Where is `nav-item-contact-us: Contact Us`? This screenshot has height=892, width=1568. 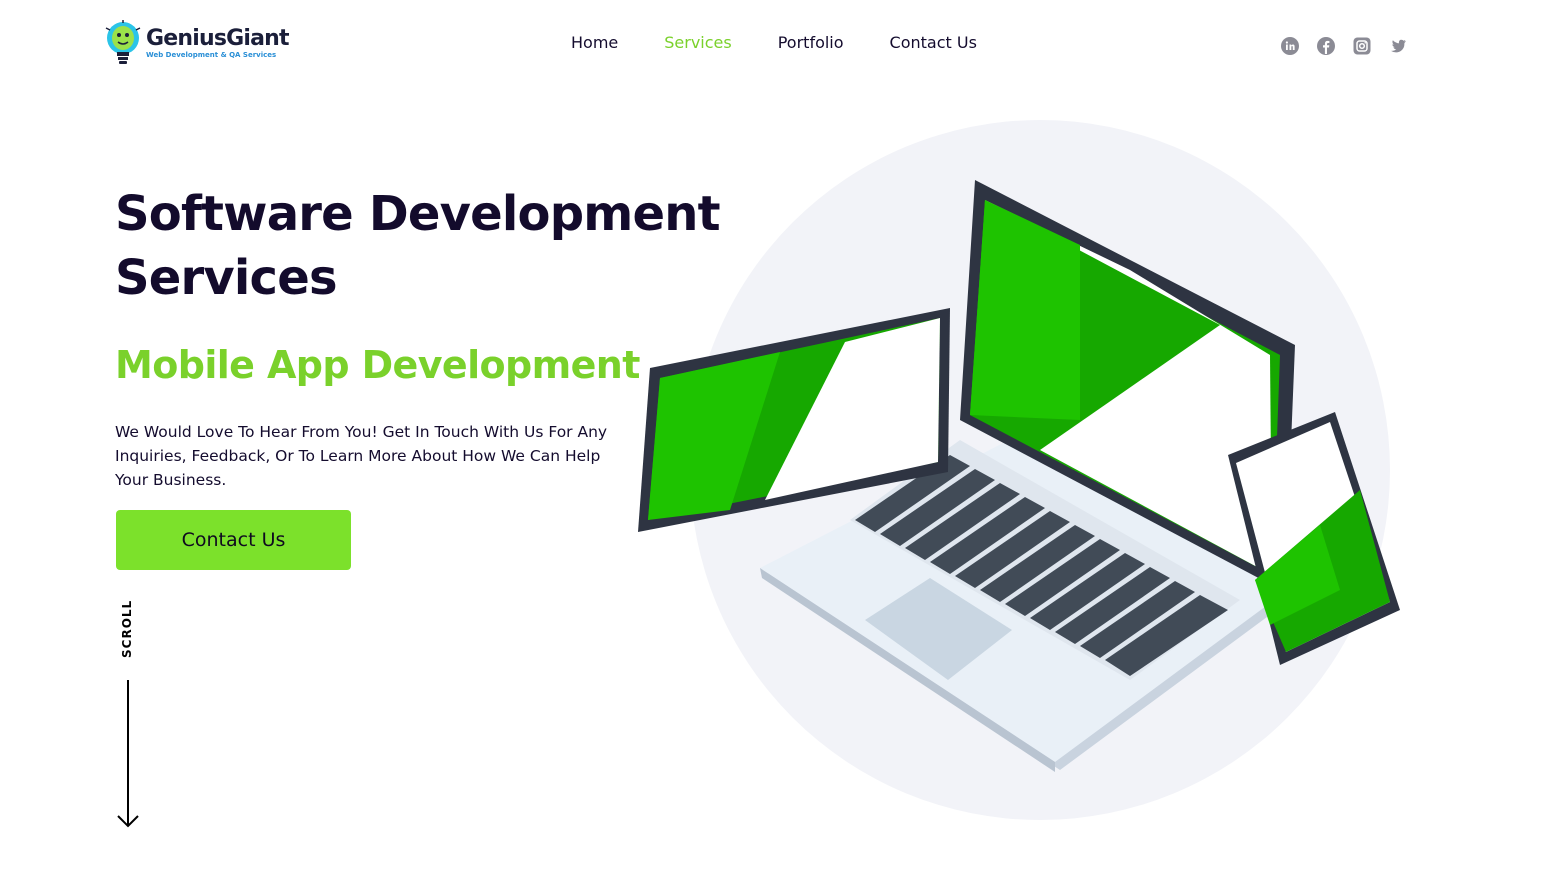
nav-item-contact-us: Contact Us is located at coordinates (933, 43).